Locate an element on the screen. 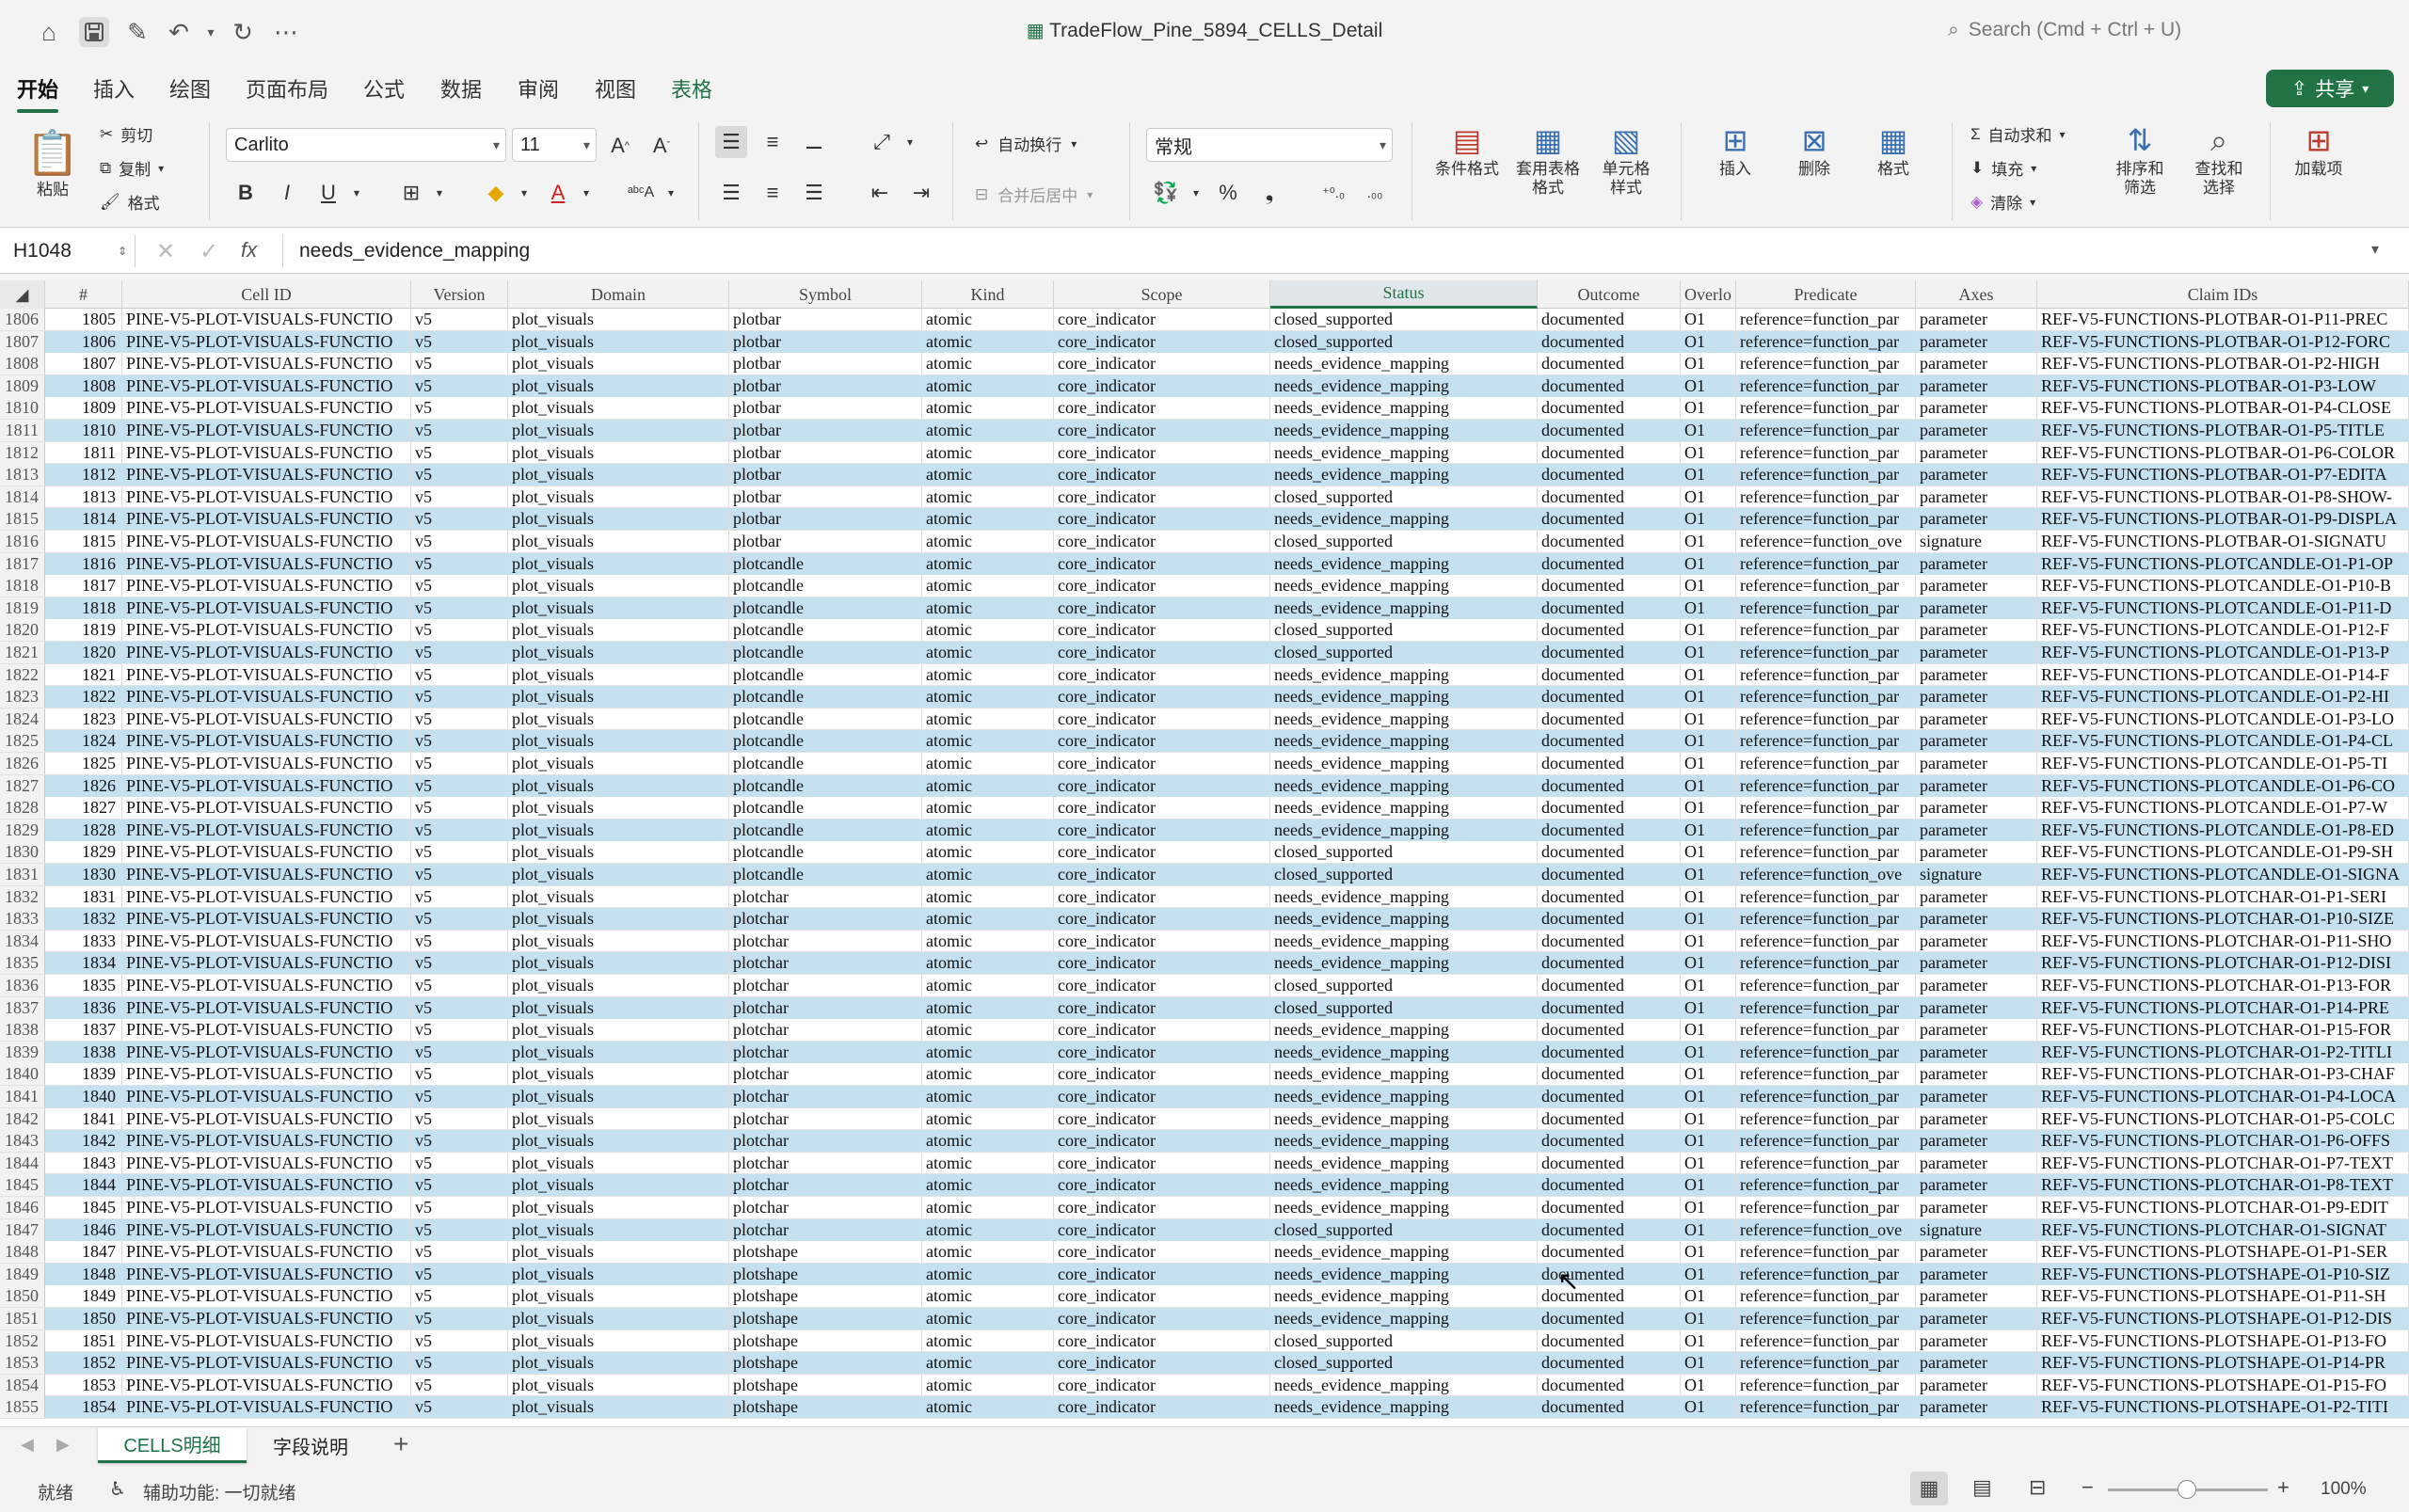 Image resolution: width=2409 pixels, height=1512 pixels. cell-claim-ids: REF-V5-FUNCTIONS-PLOTCHAR-O1-P6-OFFS is located at coordinates (2223, 1142).